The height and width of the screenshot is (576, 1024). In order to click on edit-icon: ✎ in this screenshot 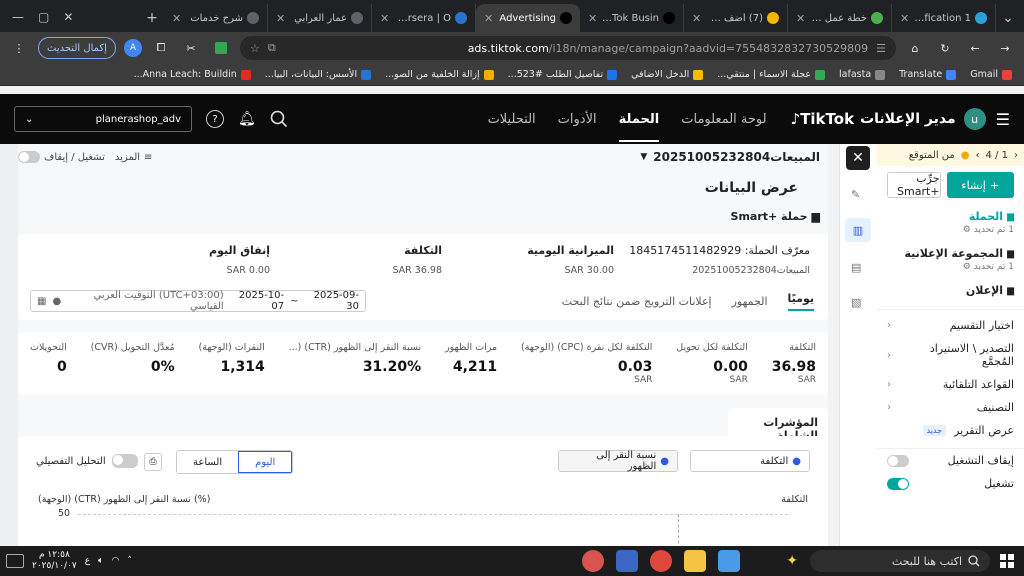, I will do `click(858, 195)`.